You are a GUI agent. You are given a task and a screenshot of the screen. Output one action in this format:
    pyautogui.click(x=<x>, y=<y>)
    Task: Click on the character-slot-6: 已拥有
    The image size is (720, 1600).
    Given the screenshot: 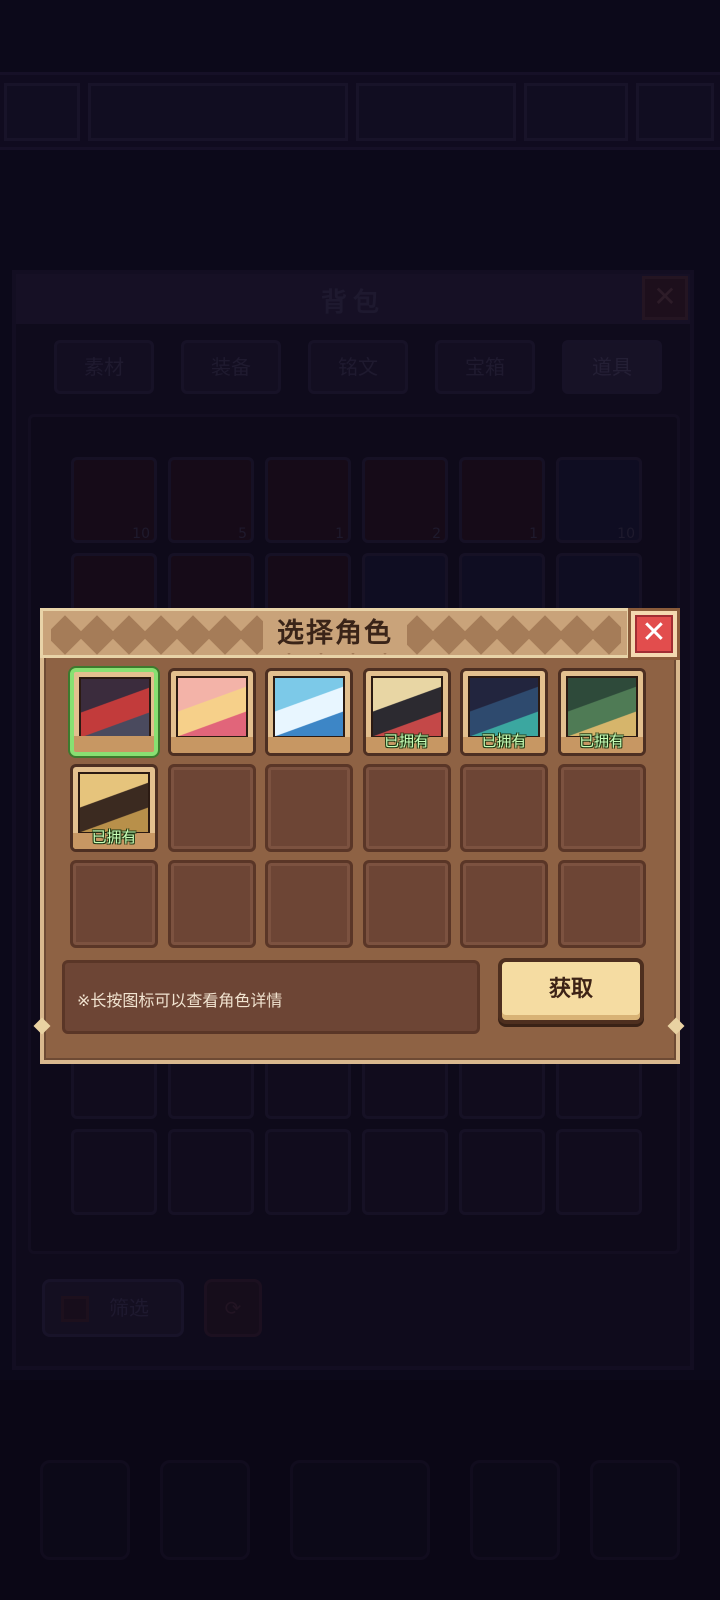 What is the action you would take?
    pyautogui.click(x=601, y=712)
    